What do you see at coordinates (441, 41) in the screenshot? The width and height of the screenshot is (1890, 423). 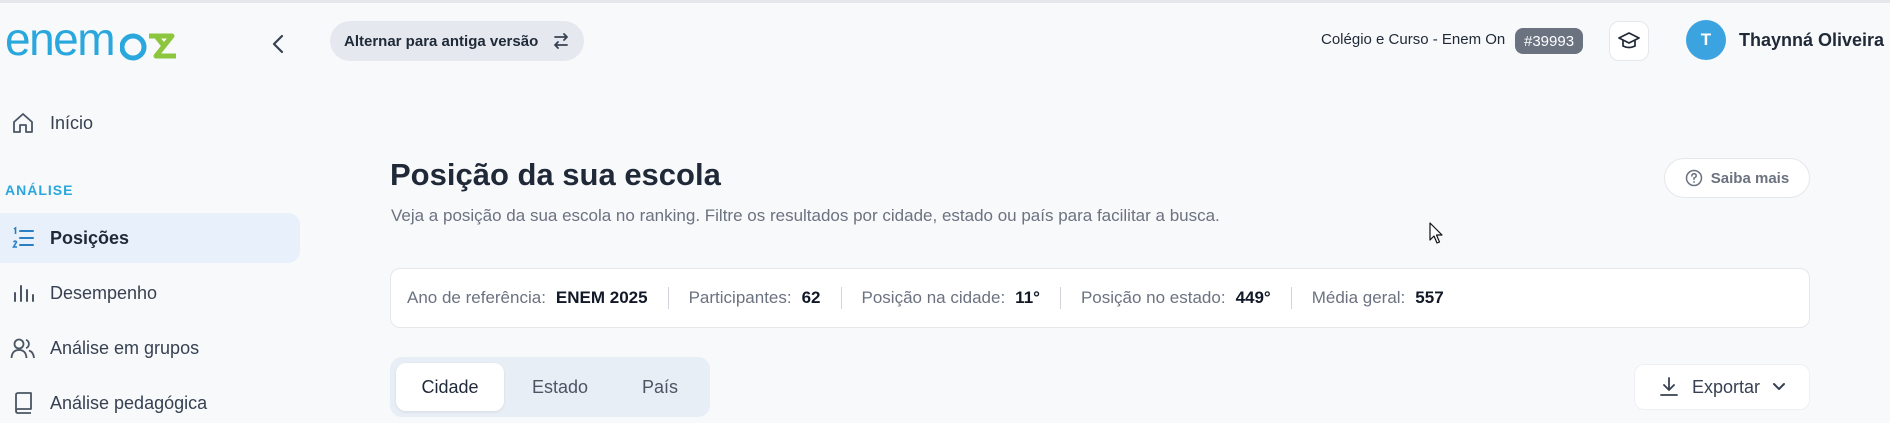 I see `switch-version-label: Alternar para antiga versão` at bounding box center [441, 41].